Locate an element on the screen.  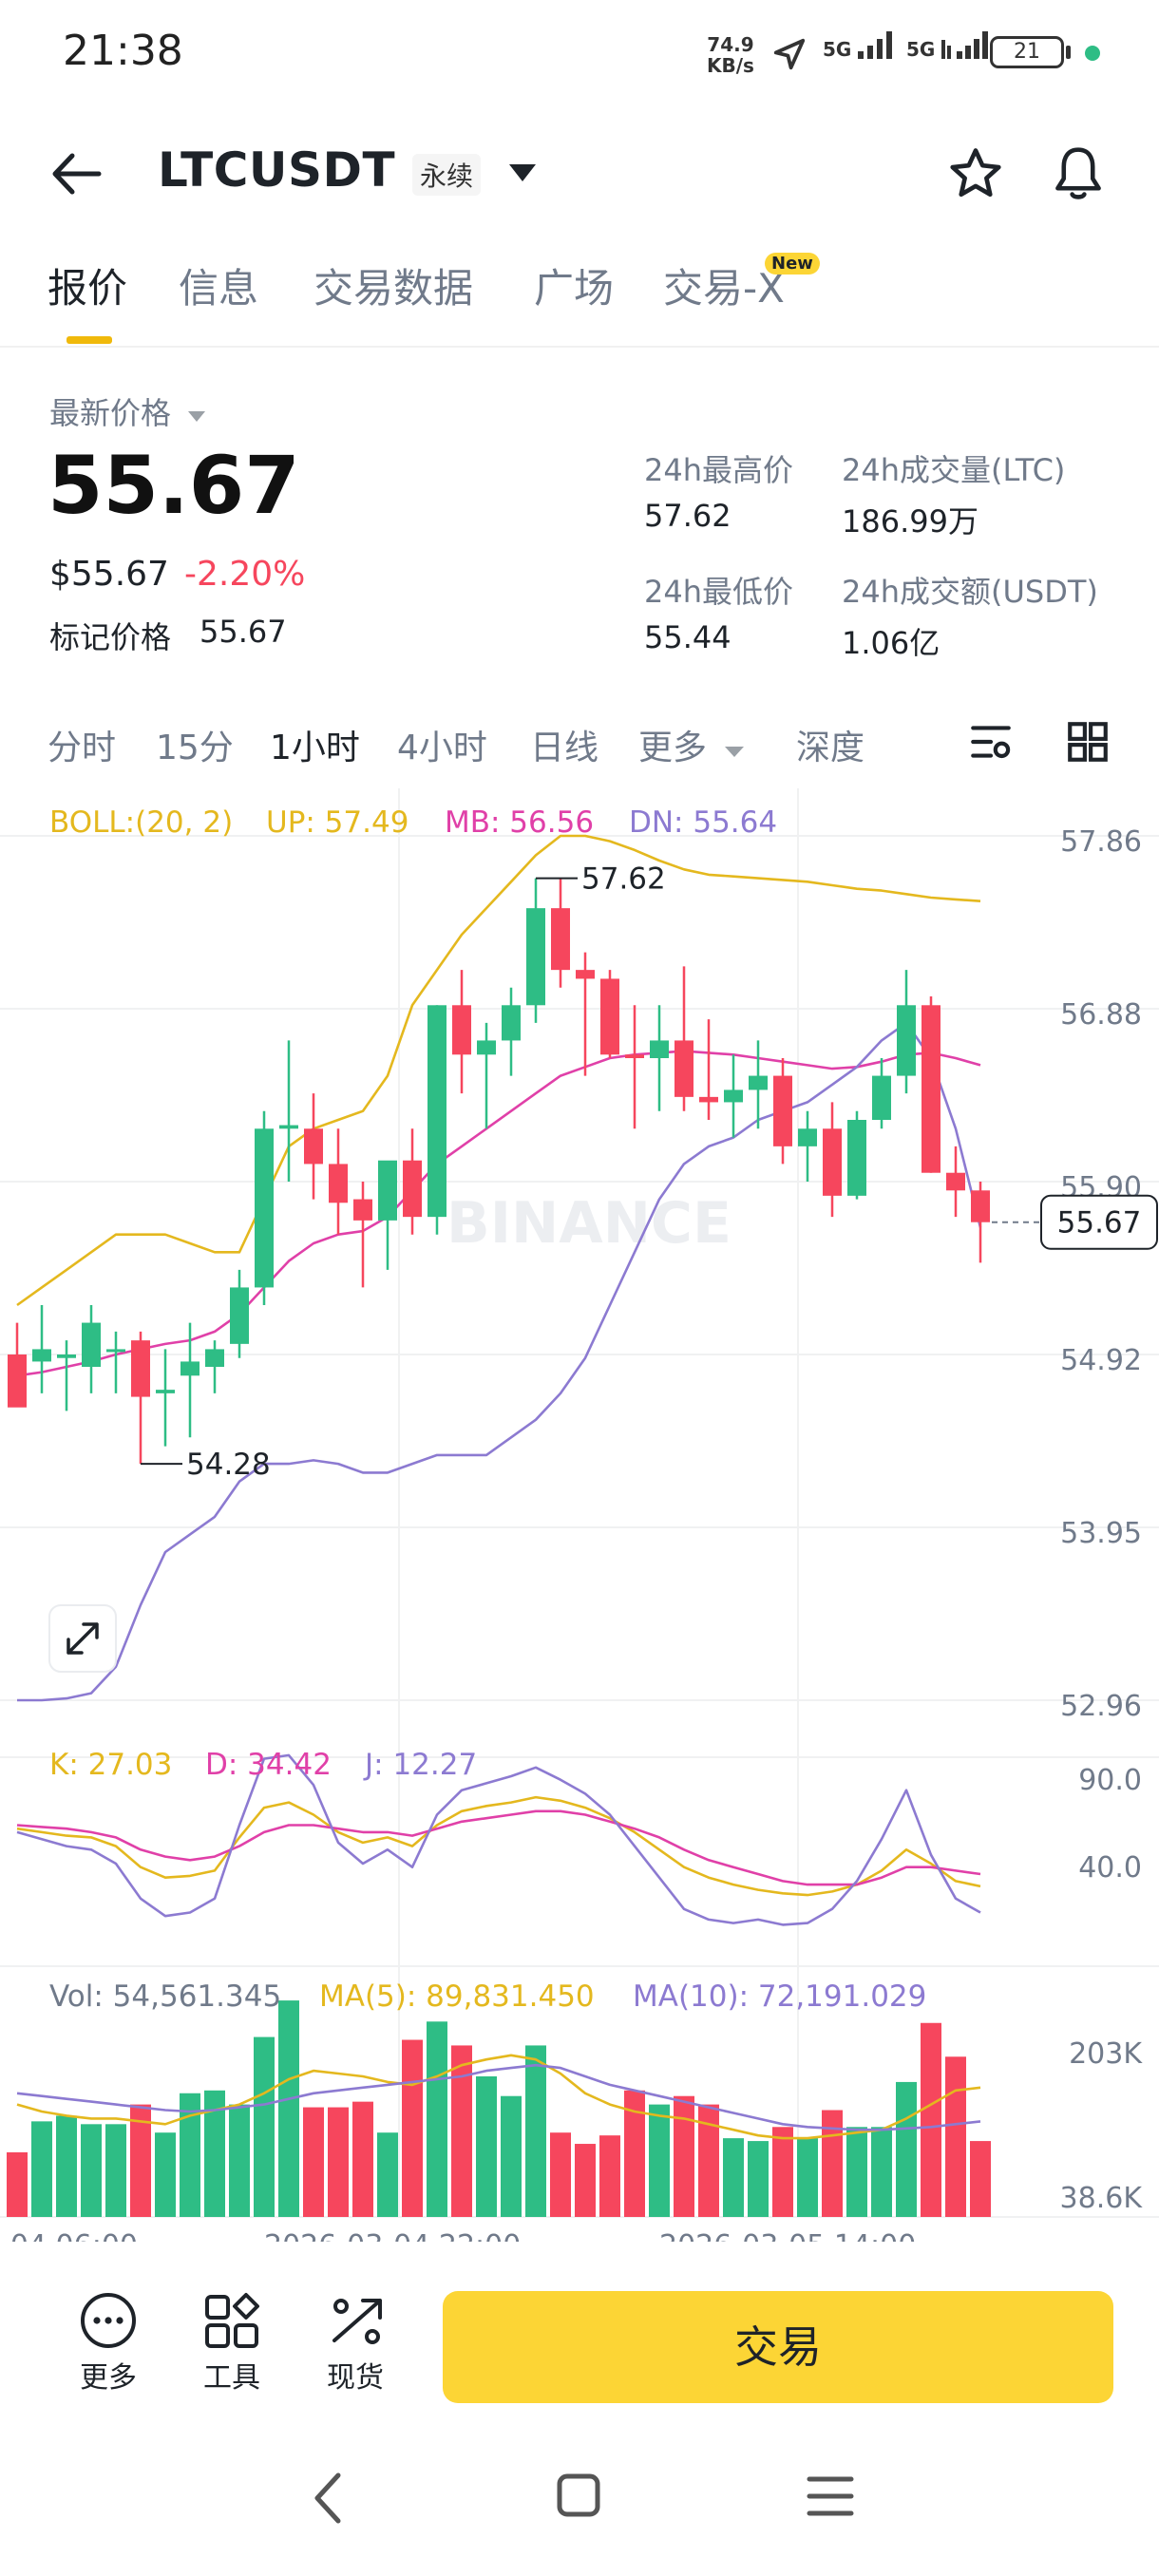
signal-strength-2: 5G is located at coordinates (951, 44).